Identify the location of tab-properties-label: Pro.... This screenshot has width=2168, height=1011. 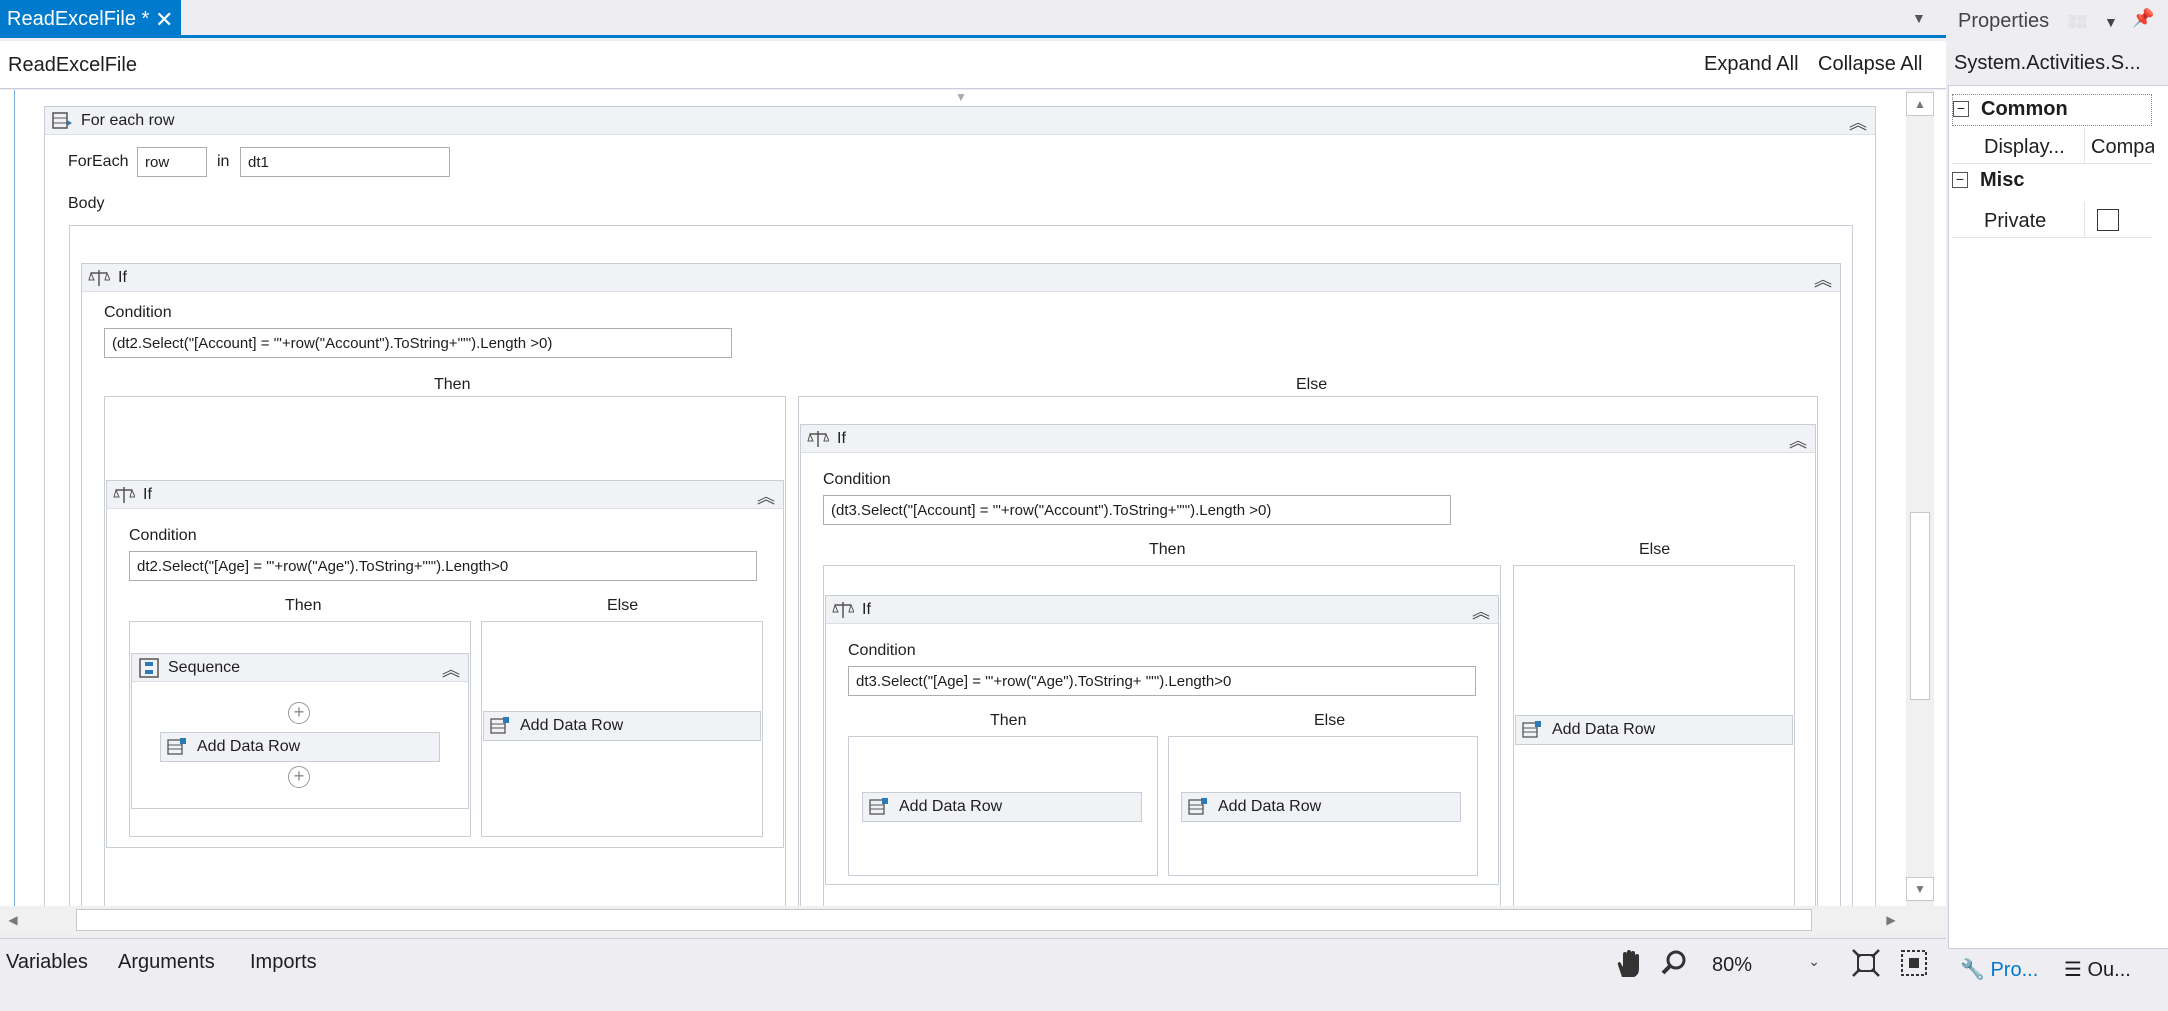
(2014, 970).